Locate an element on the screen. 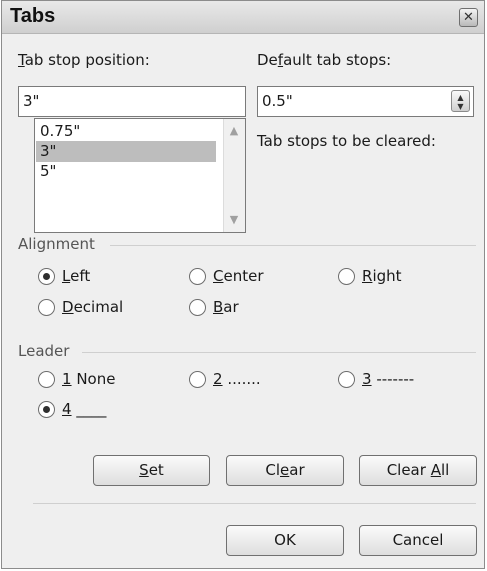  tab-stop-position-input: 3" is located at coordinates (132, 101).